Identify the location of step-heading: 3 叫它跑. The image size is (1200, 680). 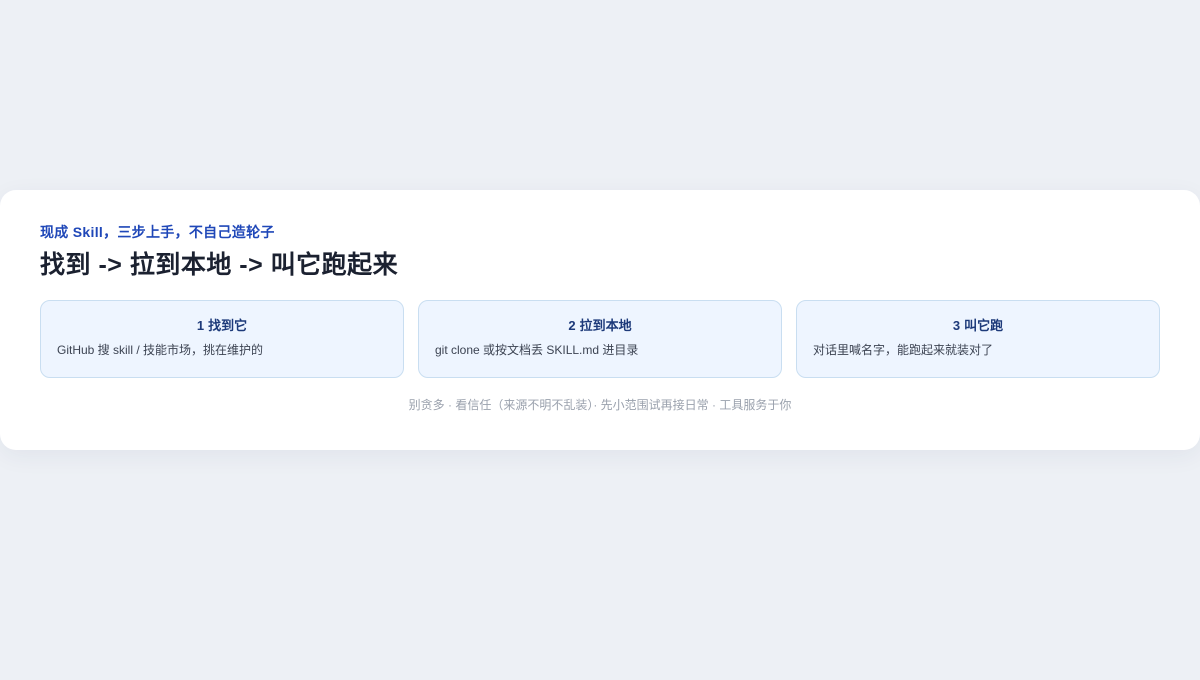
(978, 326).